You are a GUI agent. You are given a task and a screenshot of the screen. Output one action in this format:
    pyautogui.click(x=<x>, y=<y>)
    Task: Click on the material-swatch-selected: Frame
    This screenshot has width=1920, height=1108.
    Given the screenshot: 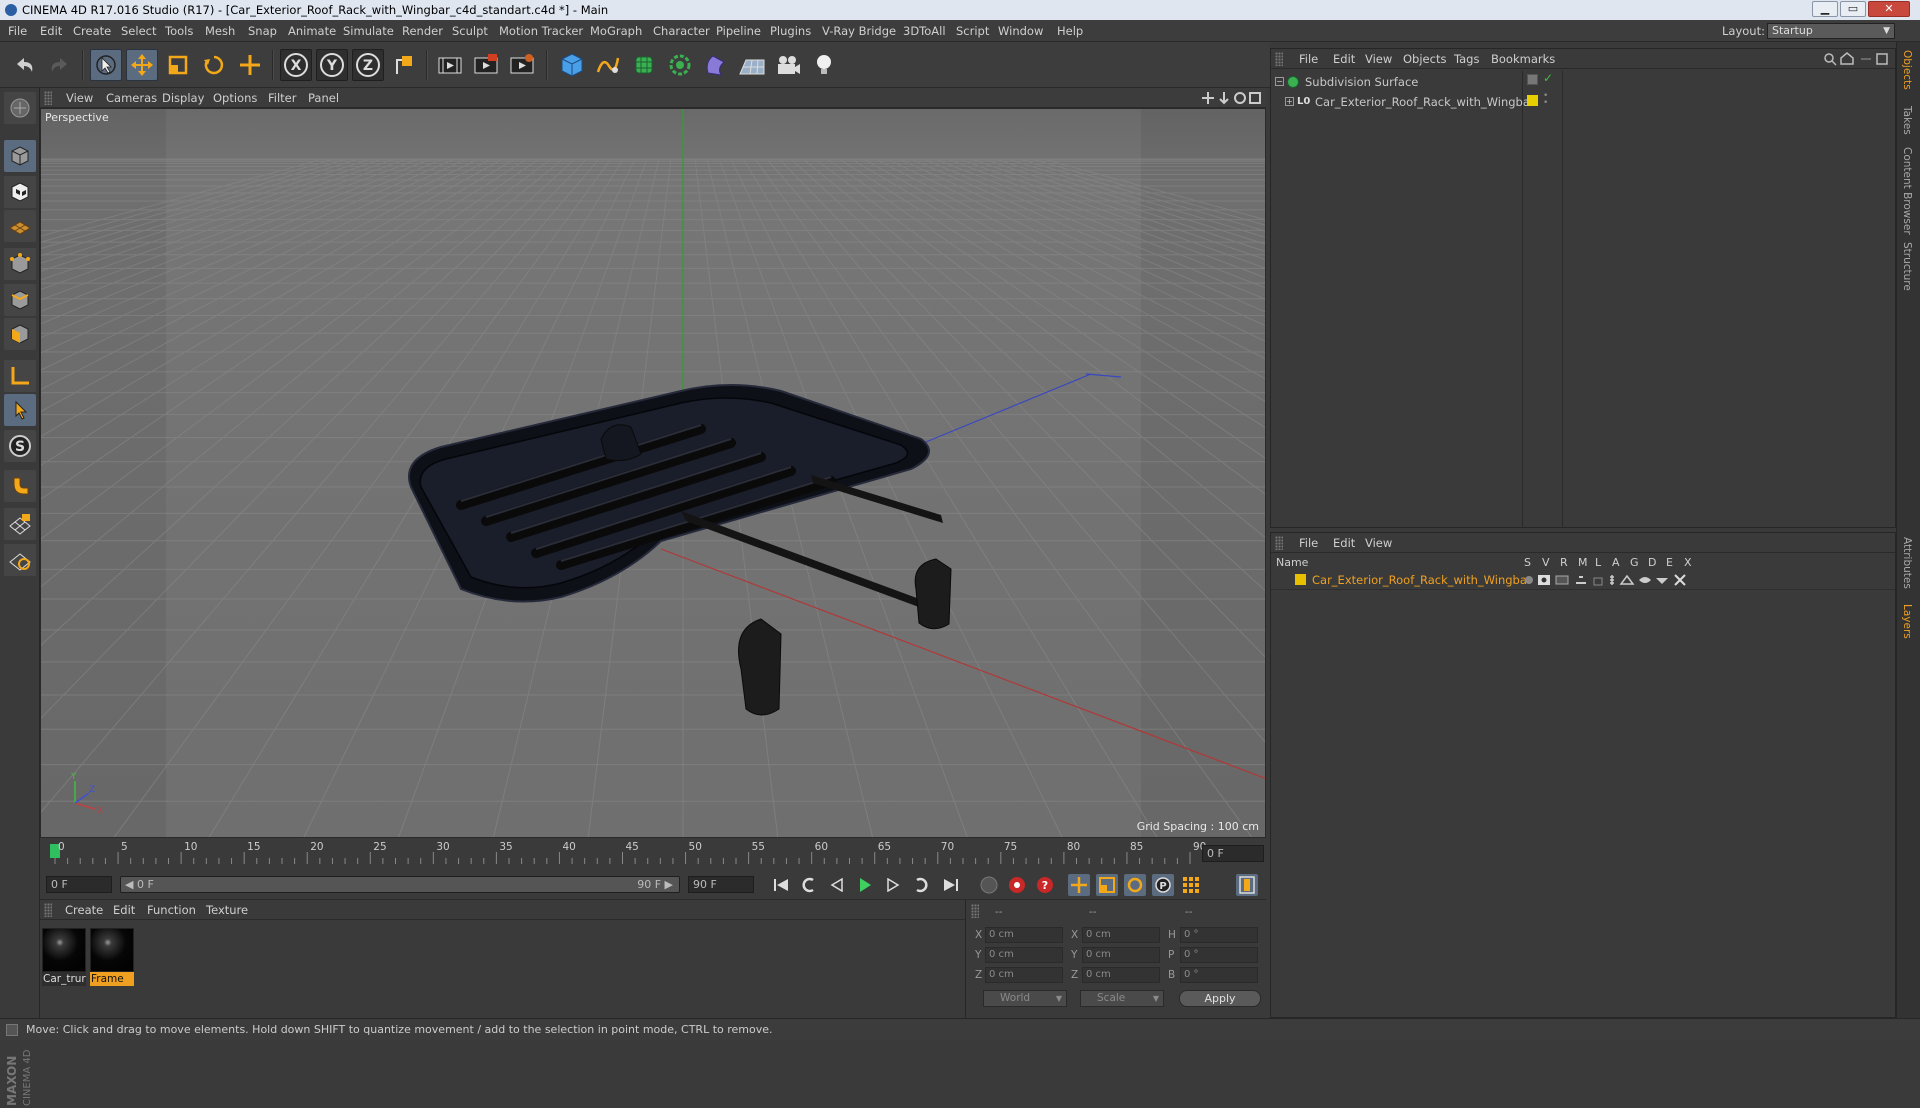 What is the action you would take?
    pyautogui.click(x=112, y=957)
    